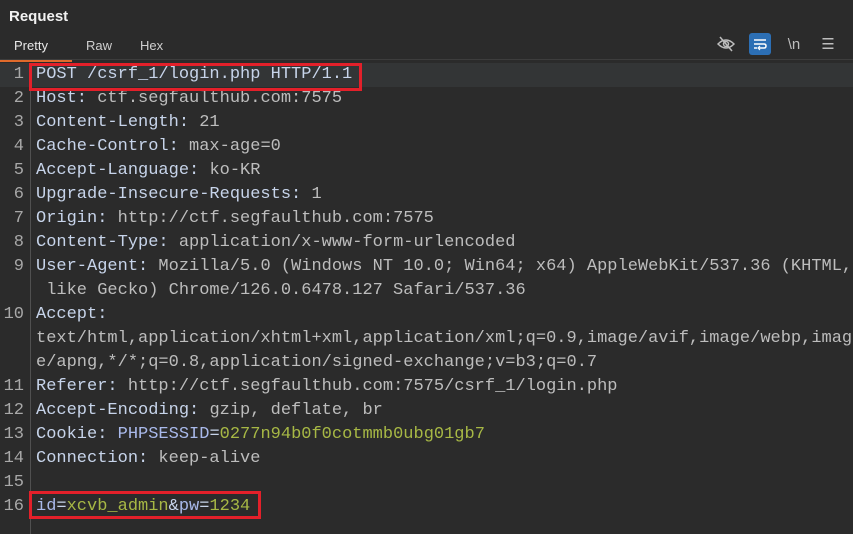  Describe the element at coordinates (426, 59) in the screenshot. I see `tab-divider` at that location.